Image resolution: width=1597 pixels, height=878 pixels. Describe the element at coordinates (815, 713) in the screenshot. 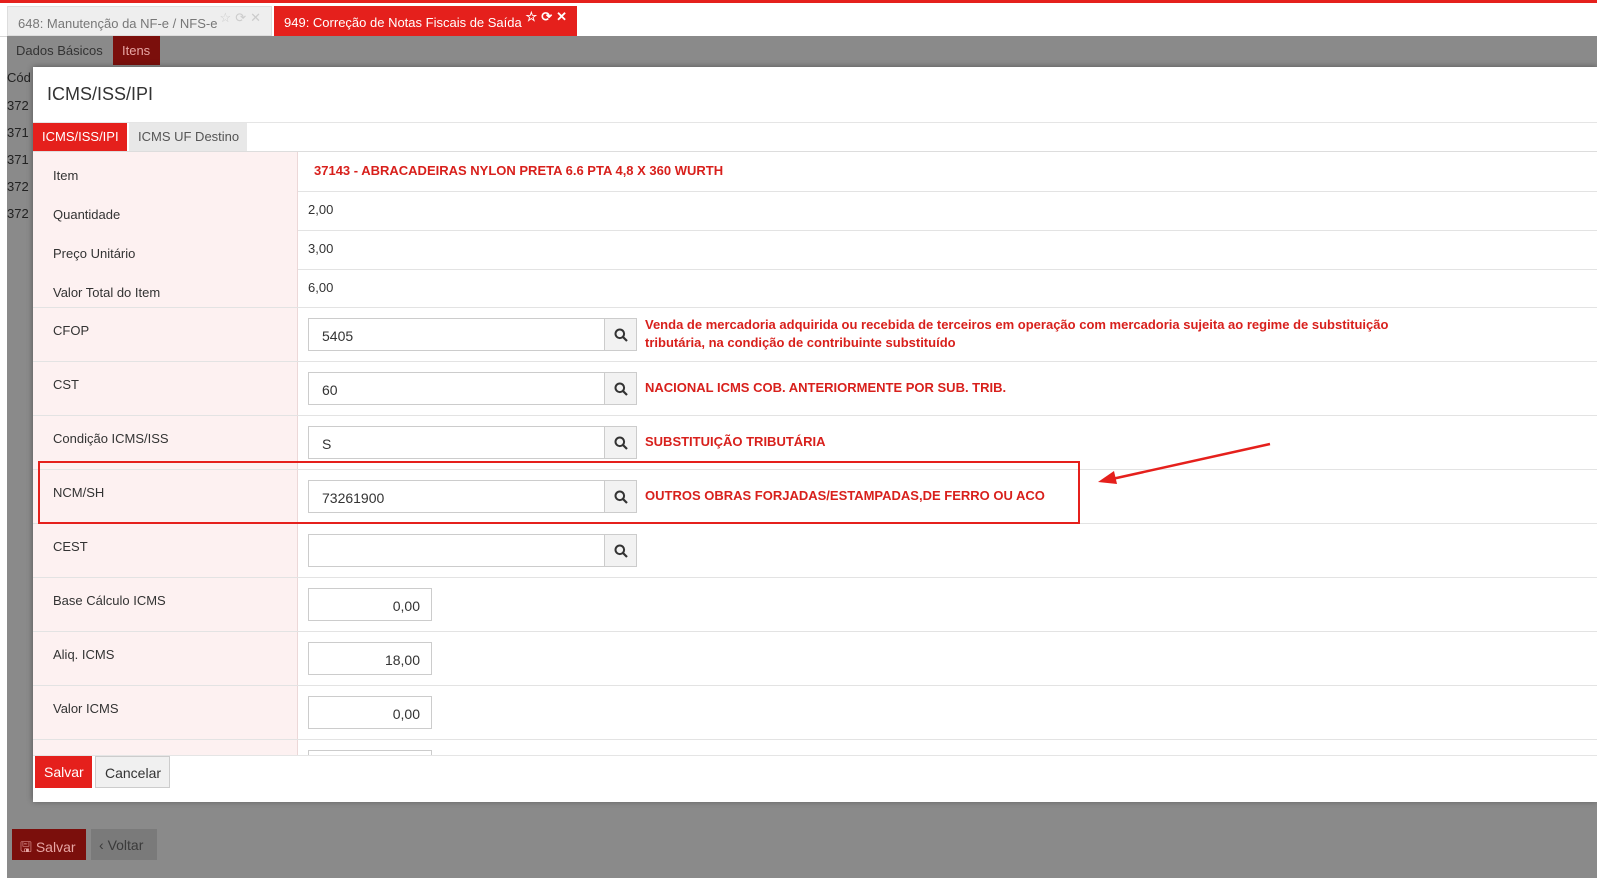

I see `row-valor-icms: Valor ICMS 0,00` at that location.